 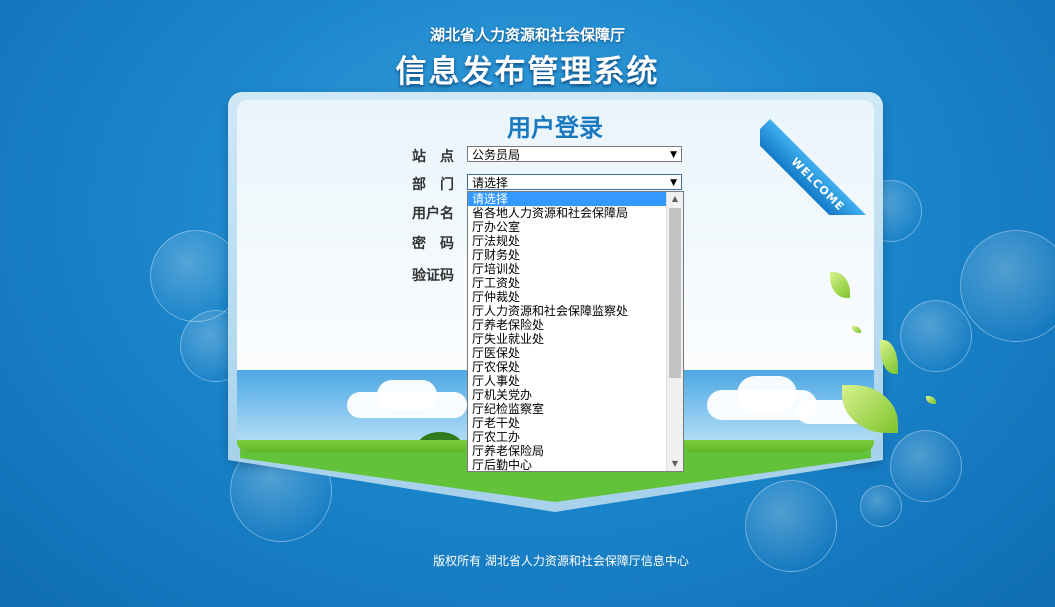 I want to click on copyright: 版权所有 湖北省人力资源和社会保障厅信息中心, so click(x=561, y=561).